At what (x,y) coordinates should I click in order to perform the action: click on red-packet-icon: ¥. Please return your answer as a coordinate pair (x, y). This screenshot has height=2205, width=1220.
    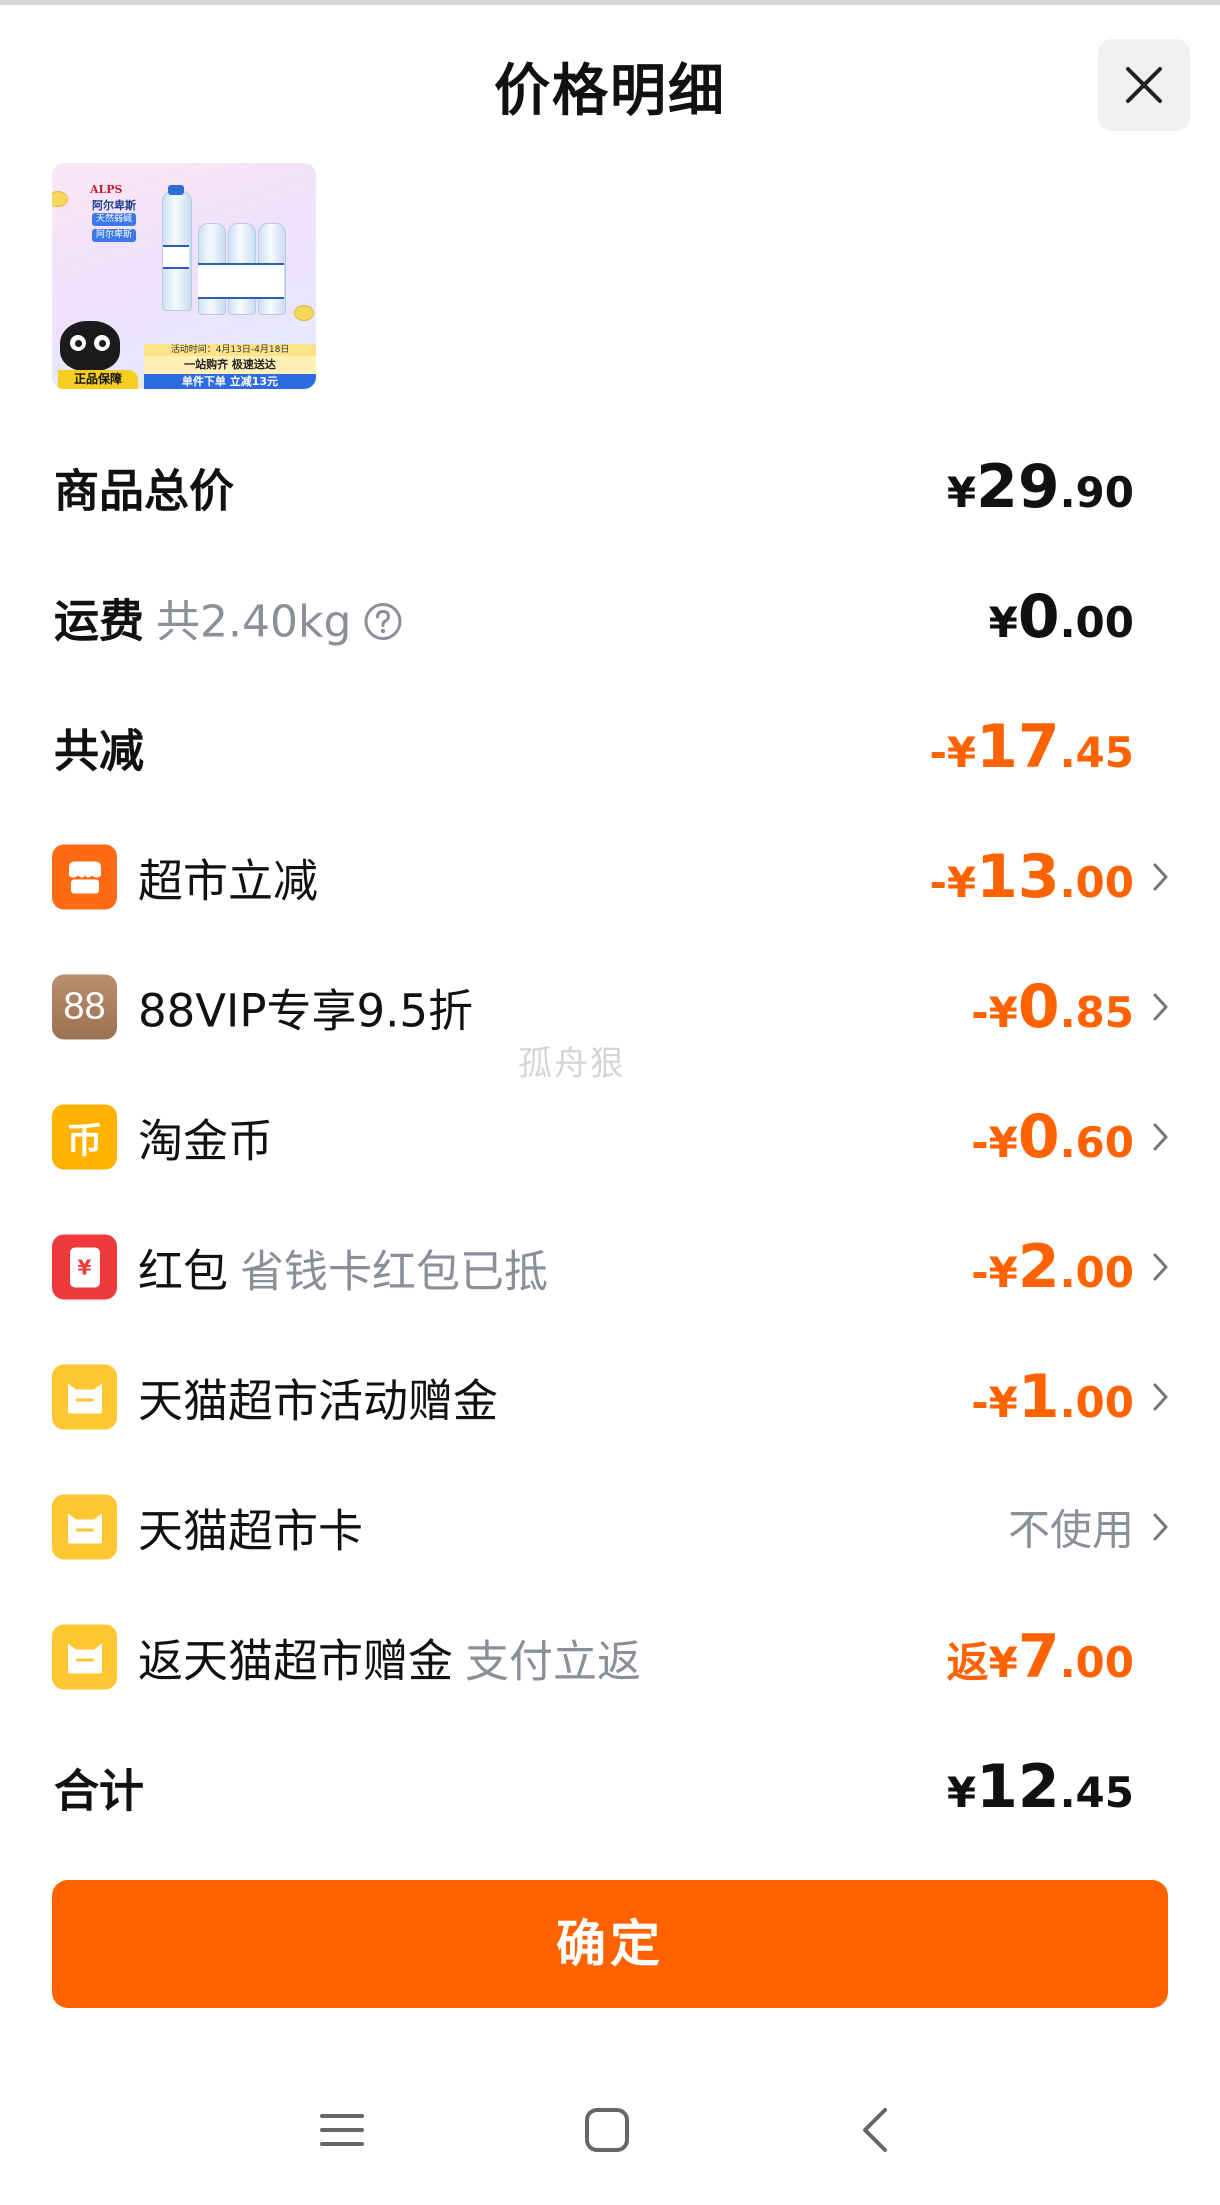
    Looking at the image, I should click on (84, 1267).